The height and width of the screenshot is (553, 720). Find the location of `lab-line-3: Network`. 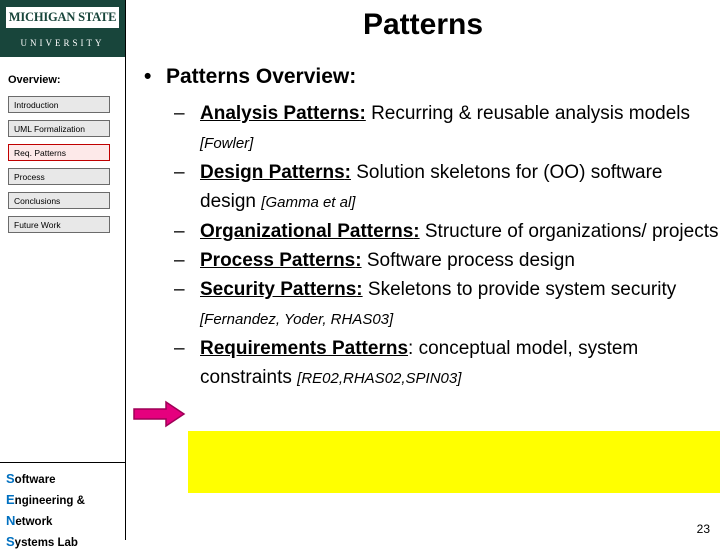

lab-line-3: Network is located at coordinates (65, 521).